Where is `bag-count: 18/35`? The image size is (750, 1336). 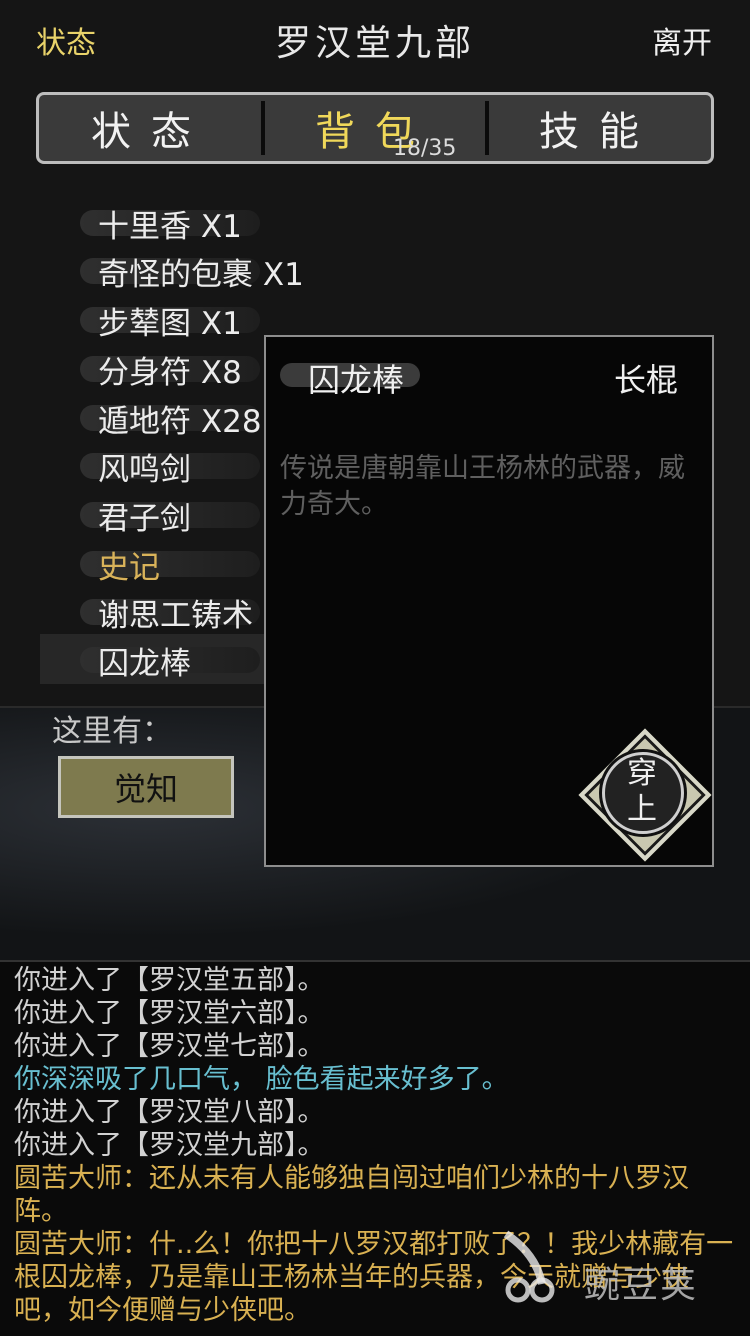 bag-count: 18/35 is located at coordinates (425, 148).